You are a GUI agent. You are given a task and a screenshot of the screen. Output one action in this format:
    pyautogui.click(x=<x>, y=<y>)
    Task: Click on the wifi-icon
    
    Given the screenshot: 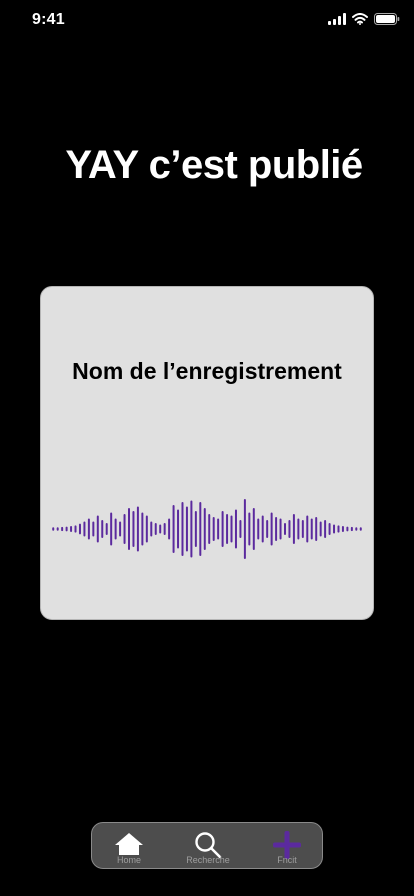 What is the action you would take?
    pyautogui.click(x=360, y=19)
    